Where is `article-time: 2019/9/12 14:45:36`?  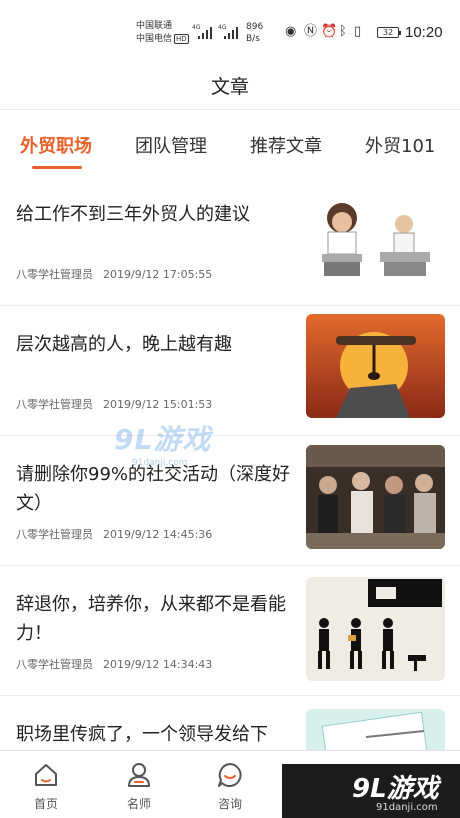
article-time: 2019/9/12 14:45:36 is located at coordinates (158, 534).